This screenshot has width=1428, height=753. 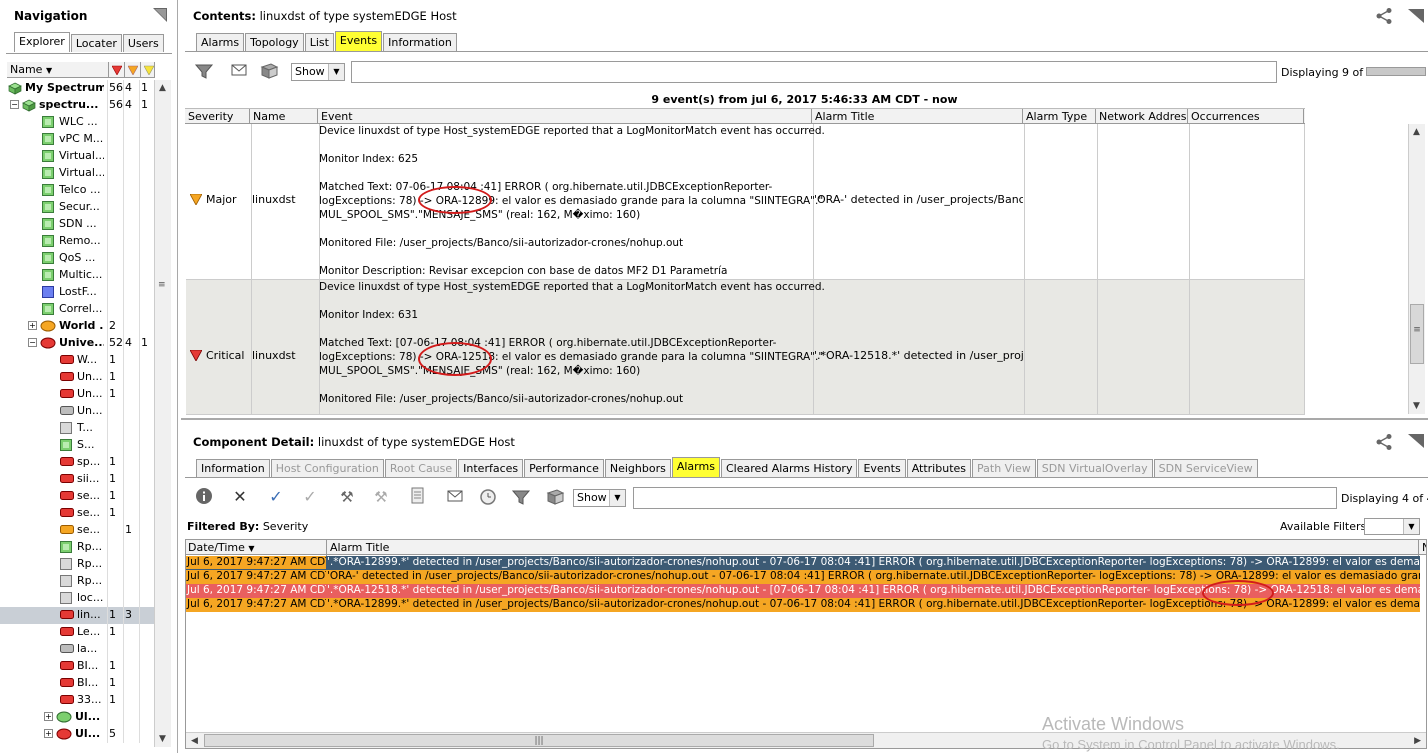 What do you see at coordinates (143, 43) in the screenshot?
I see `tab-users: Users` at bounding box center [143, 43].